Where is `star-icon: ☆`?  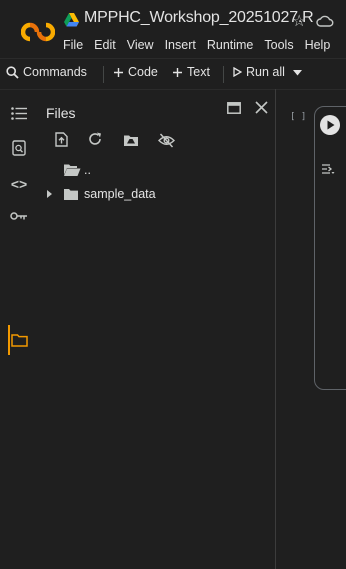
star-icon: ☆ is located at coordinates (299, 21).